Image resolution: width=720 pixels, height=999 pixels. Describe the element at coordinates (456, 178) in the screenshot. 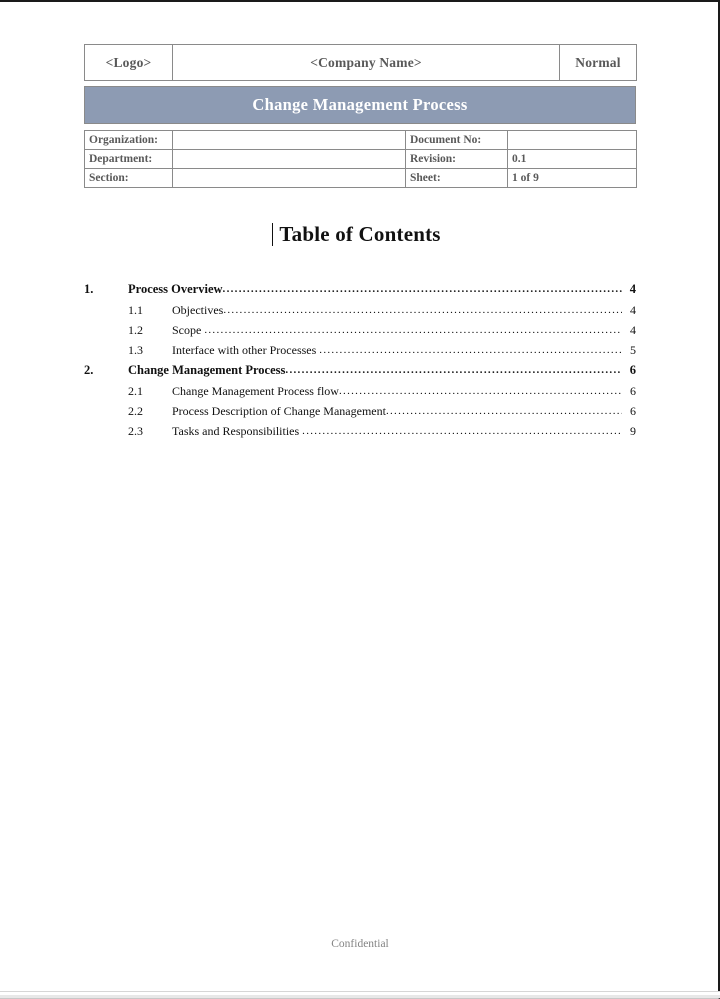

I see `meta-label-sheet: Sheet:` at that location.